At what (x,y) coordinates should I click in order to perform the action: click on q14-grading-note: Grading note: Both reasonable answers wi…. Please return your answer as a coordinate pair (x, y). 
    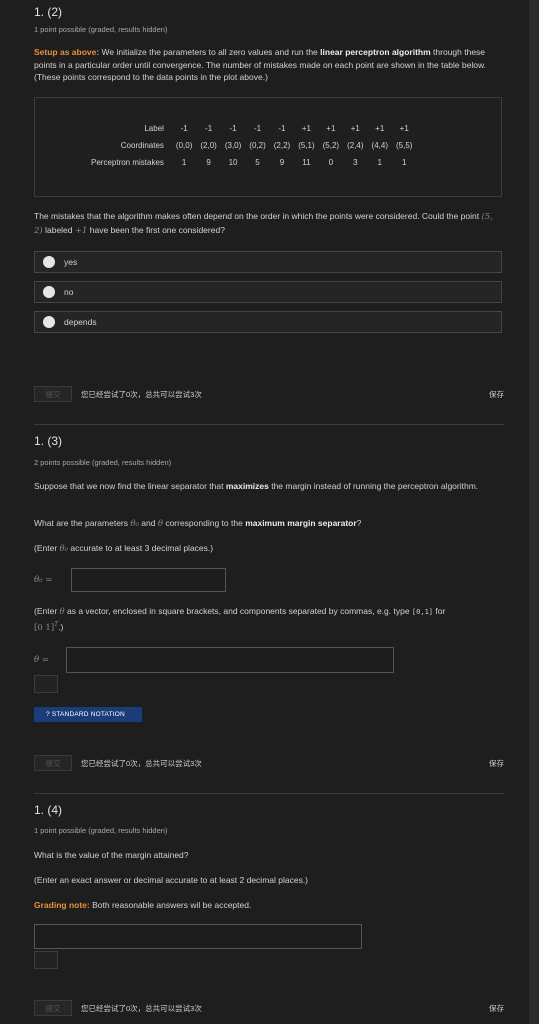
    Looking at the image, I should click on (269, 905).